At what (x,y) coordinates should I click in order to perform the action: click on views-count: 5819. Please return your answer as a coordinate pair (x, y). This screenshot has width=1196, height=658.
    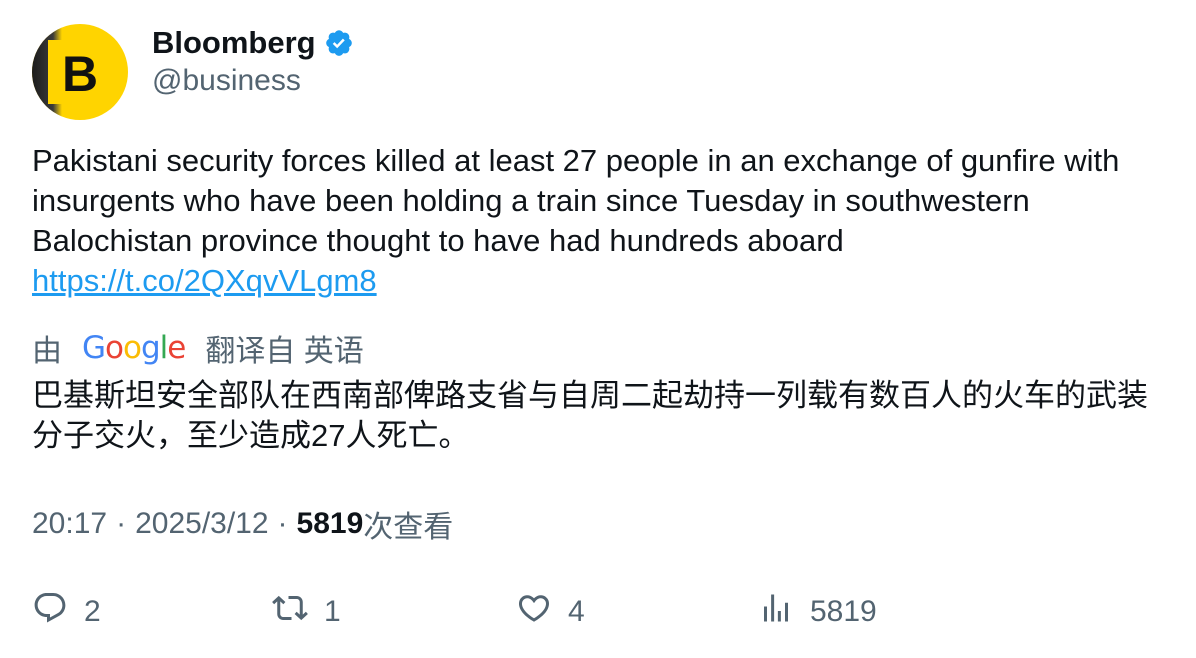
    Looking at the image, I should click on (330, 523).